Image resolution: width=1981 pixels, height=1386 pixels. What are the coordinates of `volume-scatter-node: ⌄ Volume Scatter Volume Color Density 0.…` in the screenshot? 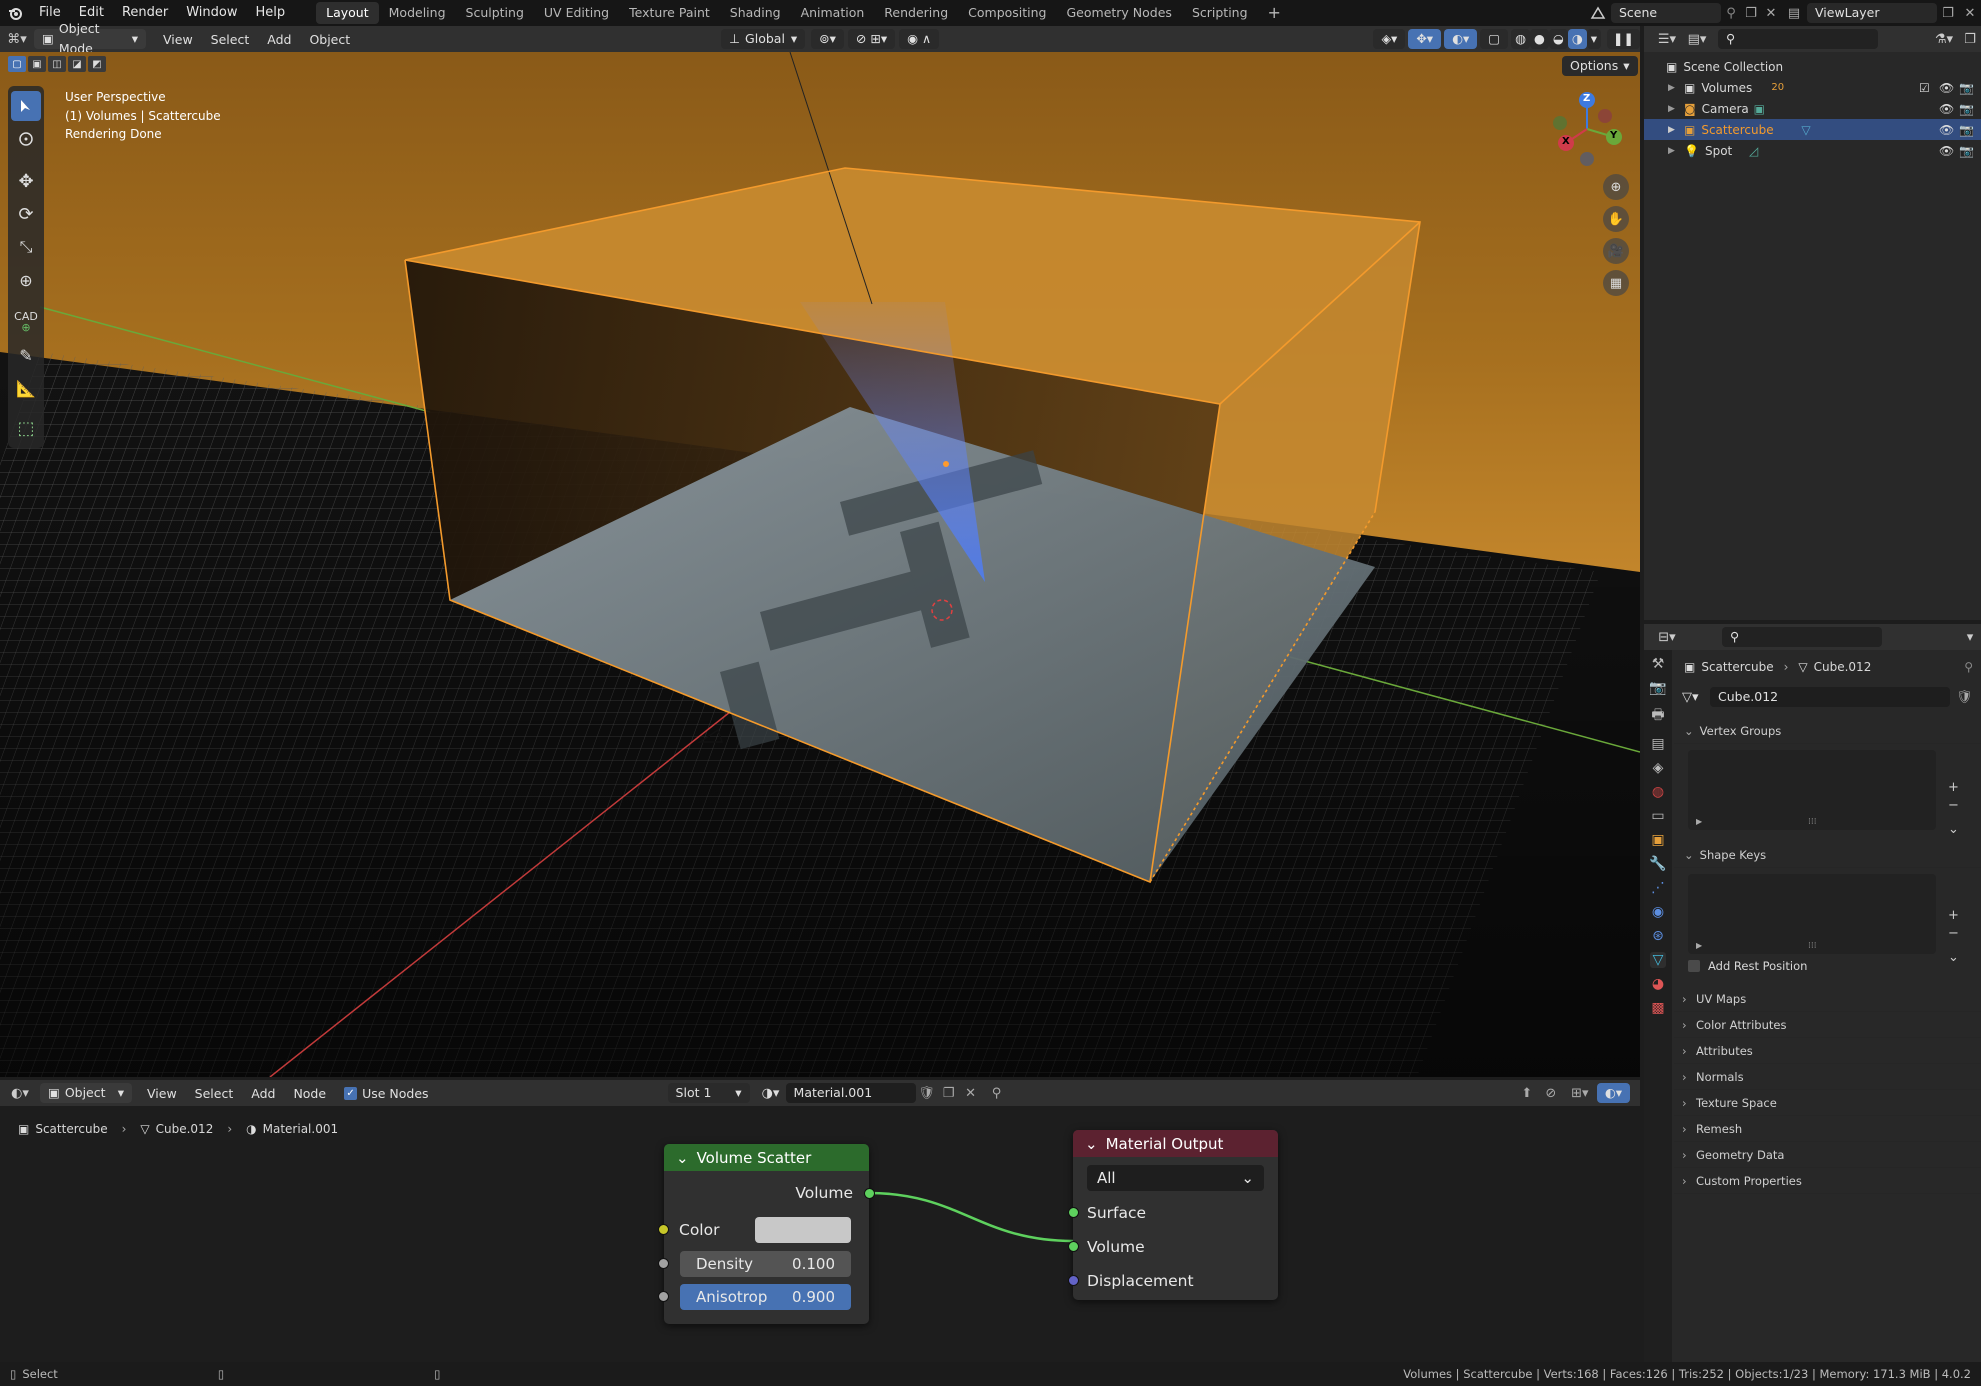 It's located at (766, 1234).